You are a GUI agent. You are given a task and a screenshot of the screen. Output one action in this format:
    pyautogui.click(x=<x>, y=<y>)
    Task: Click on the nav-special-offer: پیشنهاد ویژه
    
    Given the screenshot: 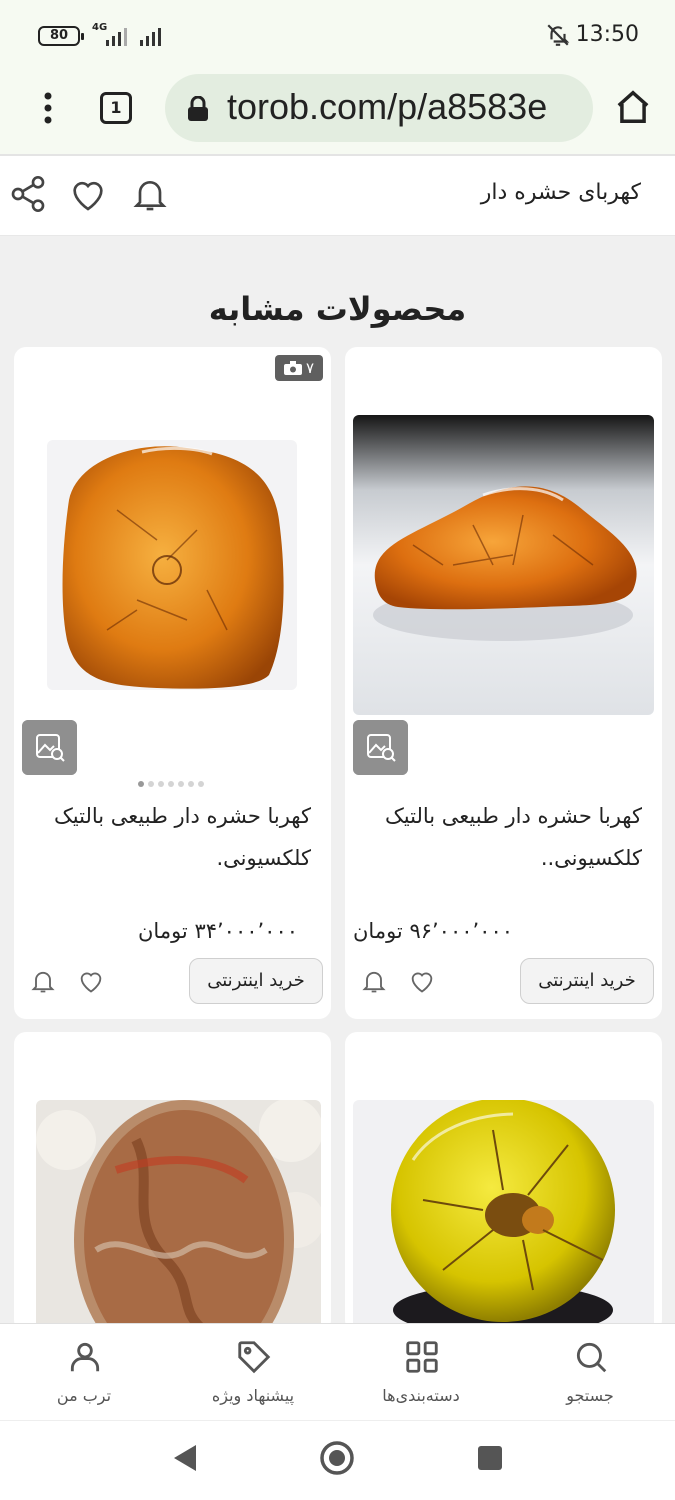 What is the action you would take?
    pyautogui.click(x=253, y=1372)
    